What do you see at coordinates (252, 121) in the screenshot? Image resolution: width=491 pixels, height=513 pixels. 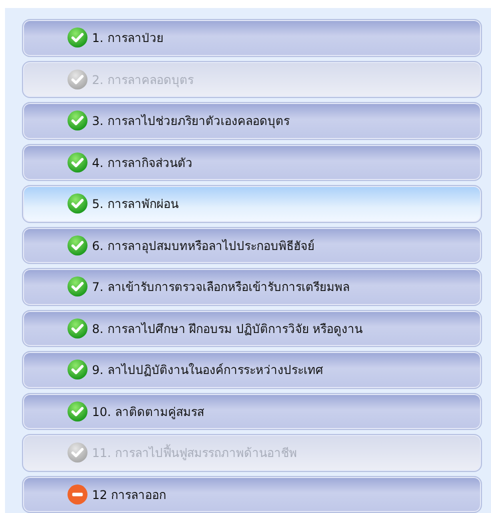 I see `leave-type-button: 3. การลาไปช่วยภริยาตัวเองคลอดบุตร` at bounding box center [252, 121].